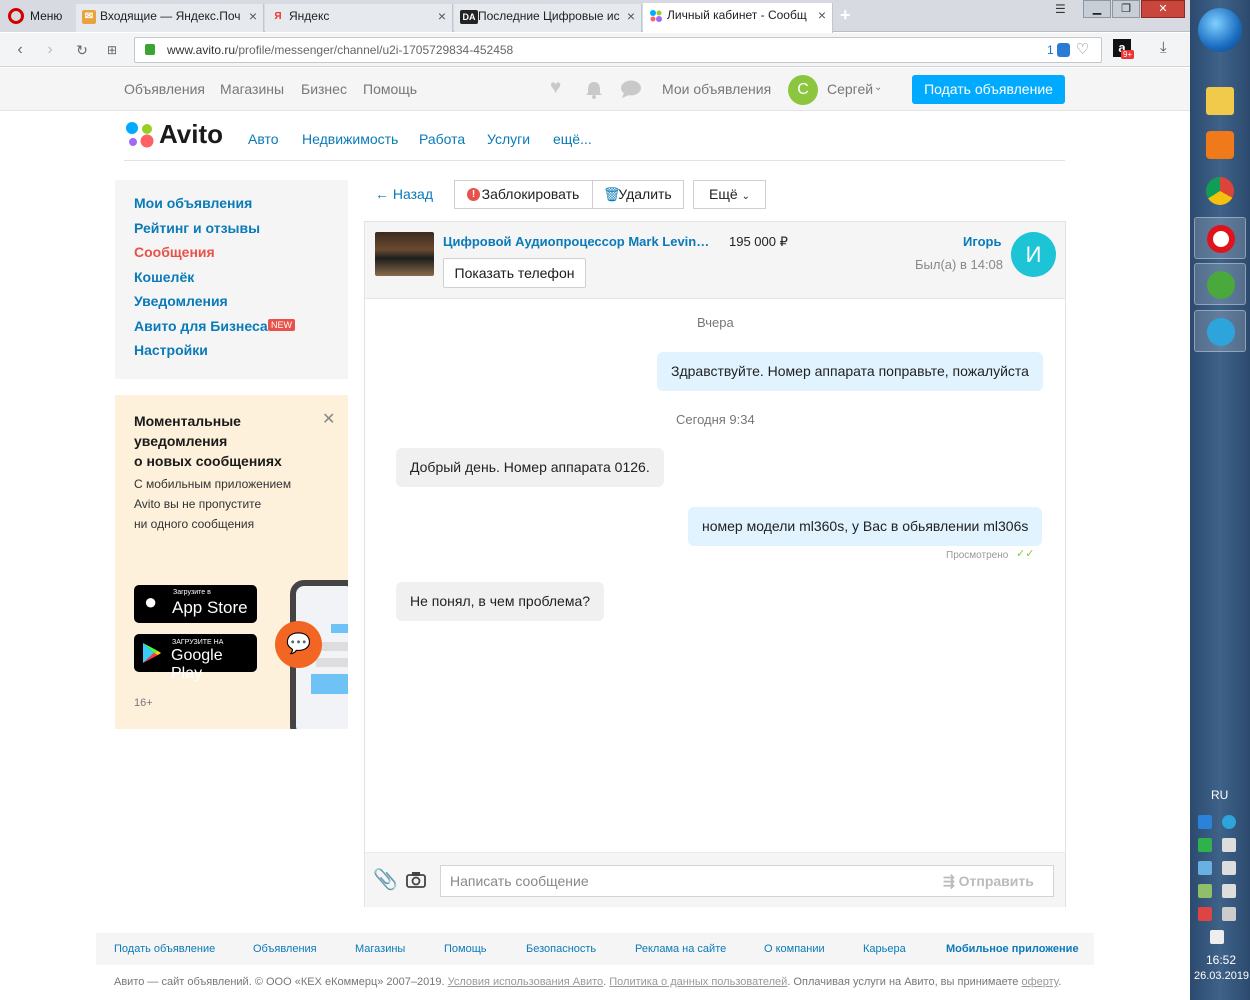 The width and height of the screenshot is (1250, 1000). Describe the element at coordinates (1220, 331) in the screenshot. I see `taskbar-telegram` at that location.